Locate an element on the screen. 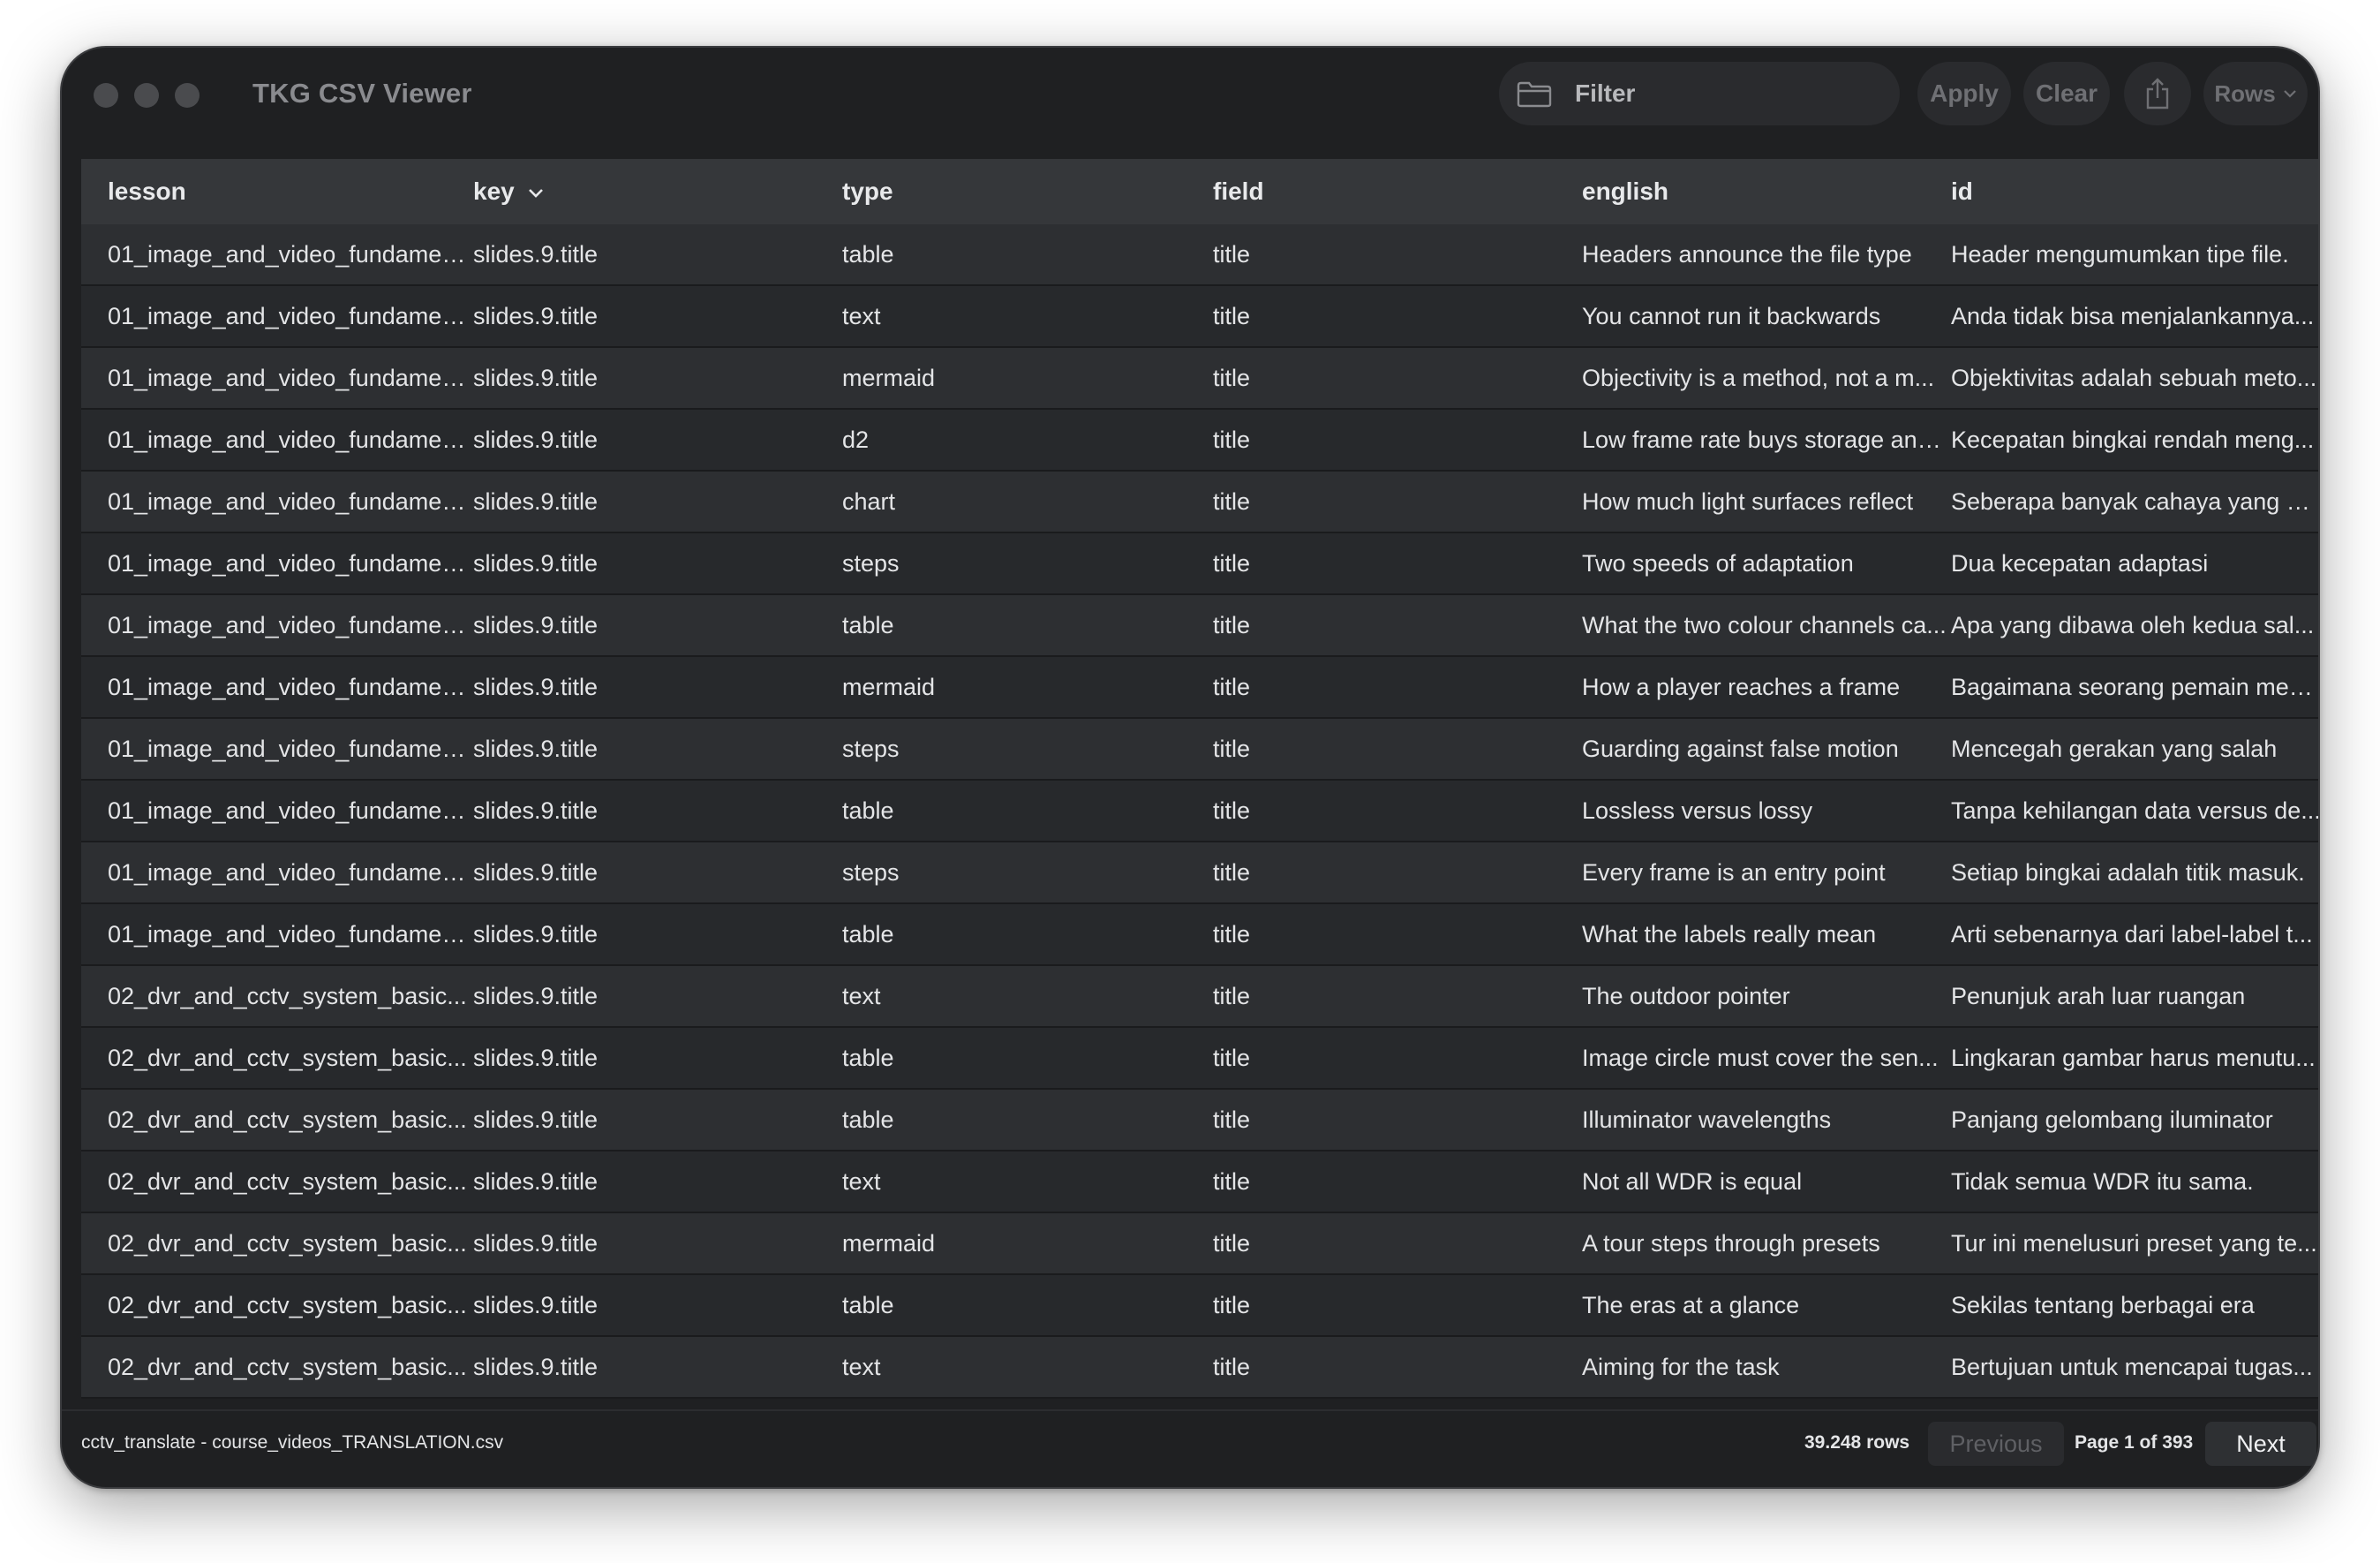  cell-english: Aiming for the task is located at coordinates (1681, 1367).